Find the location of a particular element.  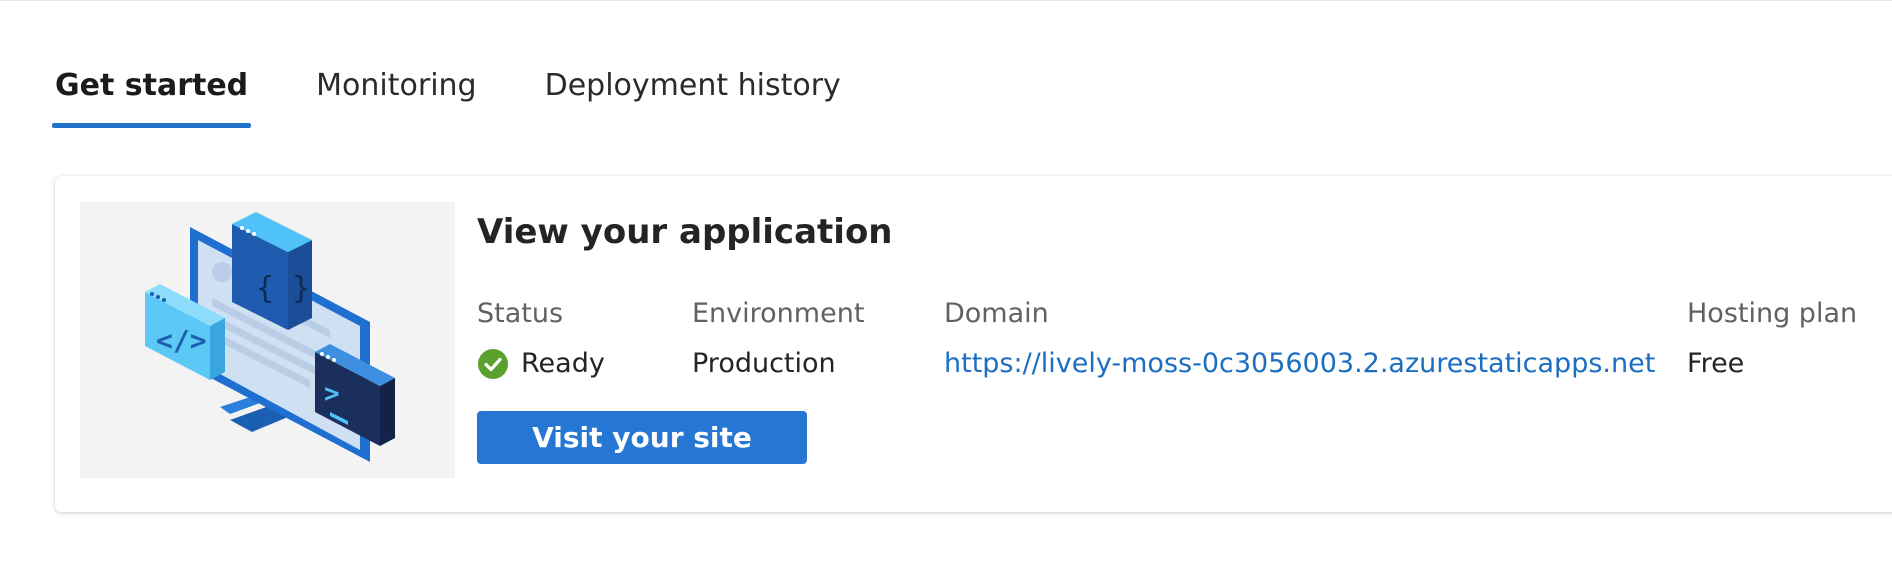

status-value: Ready is located at coordinates (541, 364).